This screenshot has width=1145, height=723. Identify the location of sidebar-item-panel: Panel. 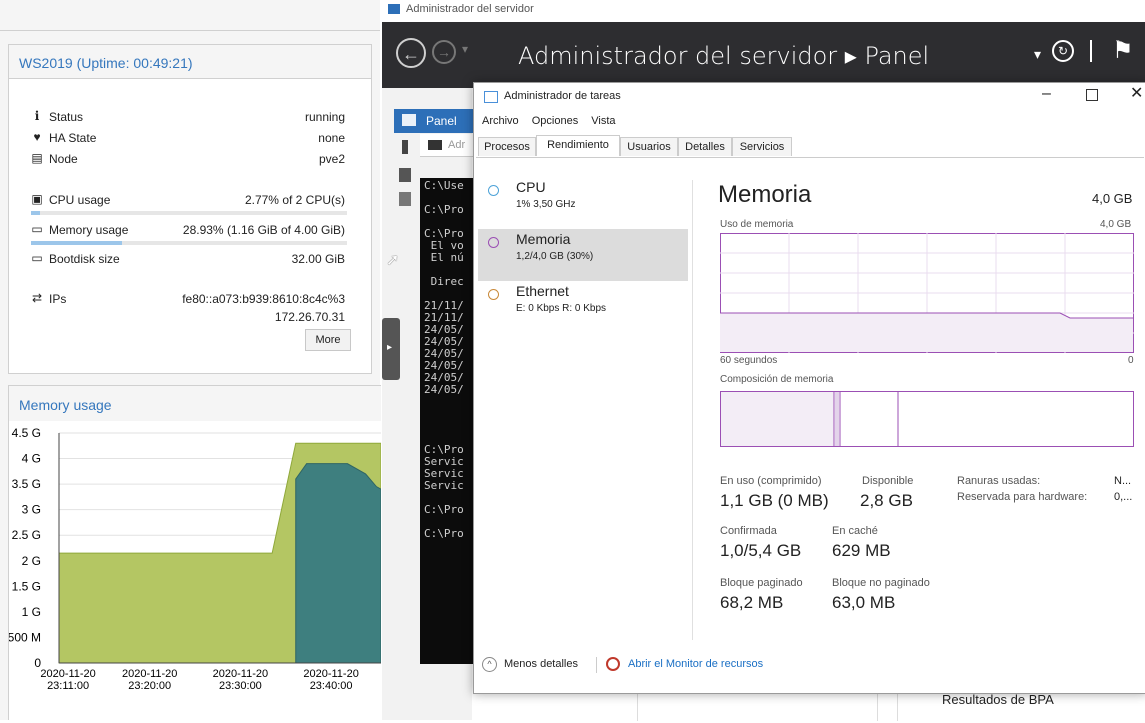
(435, 121).